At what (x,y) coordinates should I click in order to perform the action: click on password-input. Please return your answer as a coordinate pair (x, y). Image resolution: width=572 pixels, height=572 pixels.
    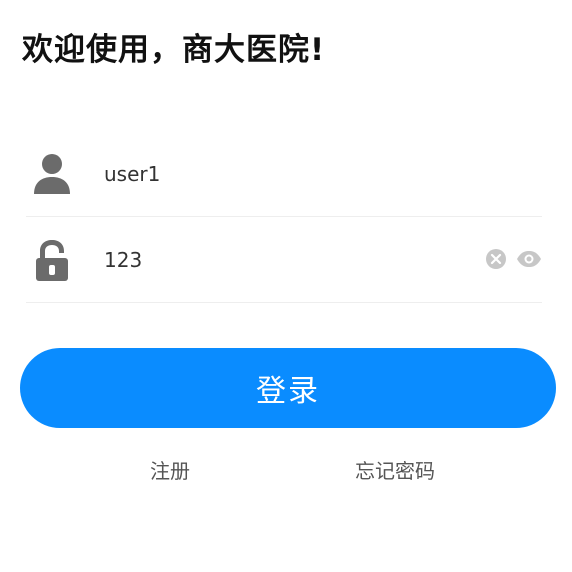
    Looking at the image, I should click on (284, 260).